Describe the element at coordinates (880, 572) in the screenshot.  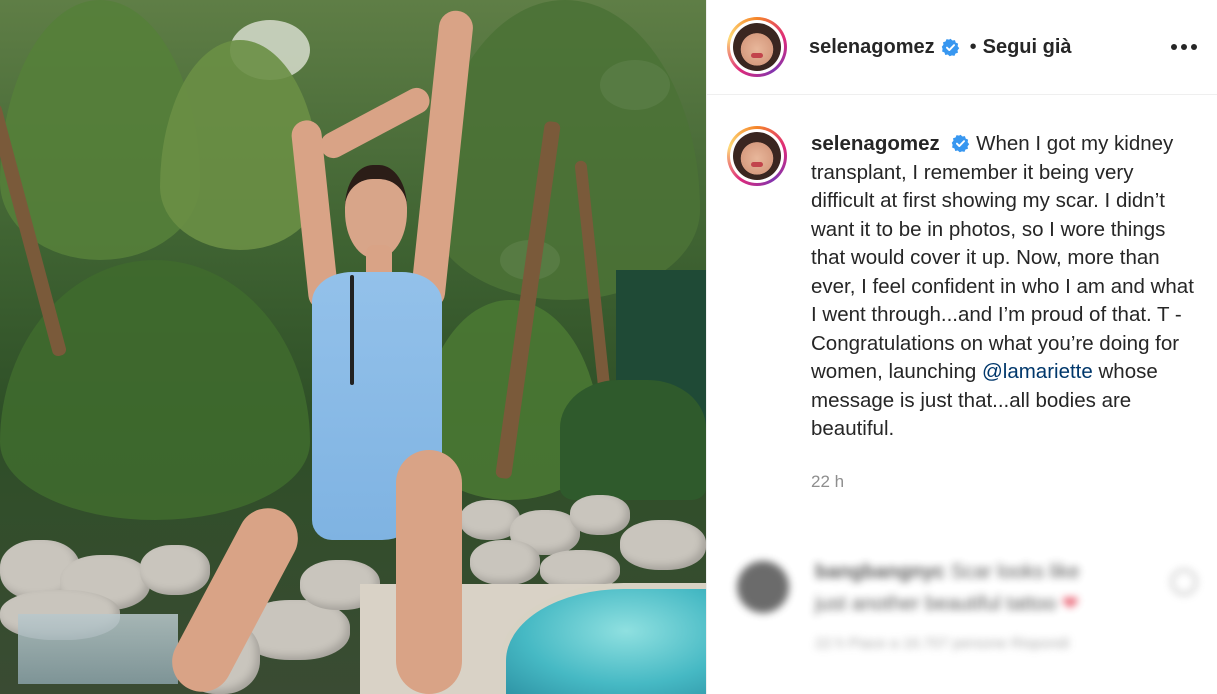
I see `comment-username: bangbangnyc` at that location.